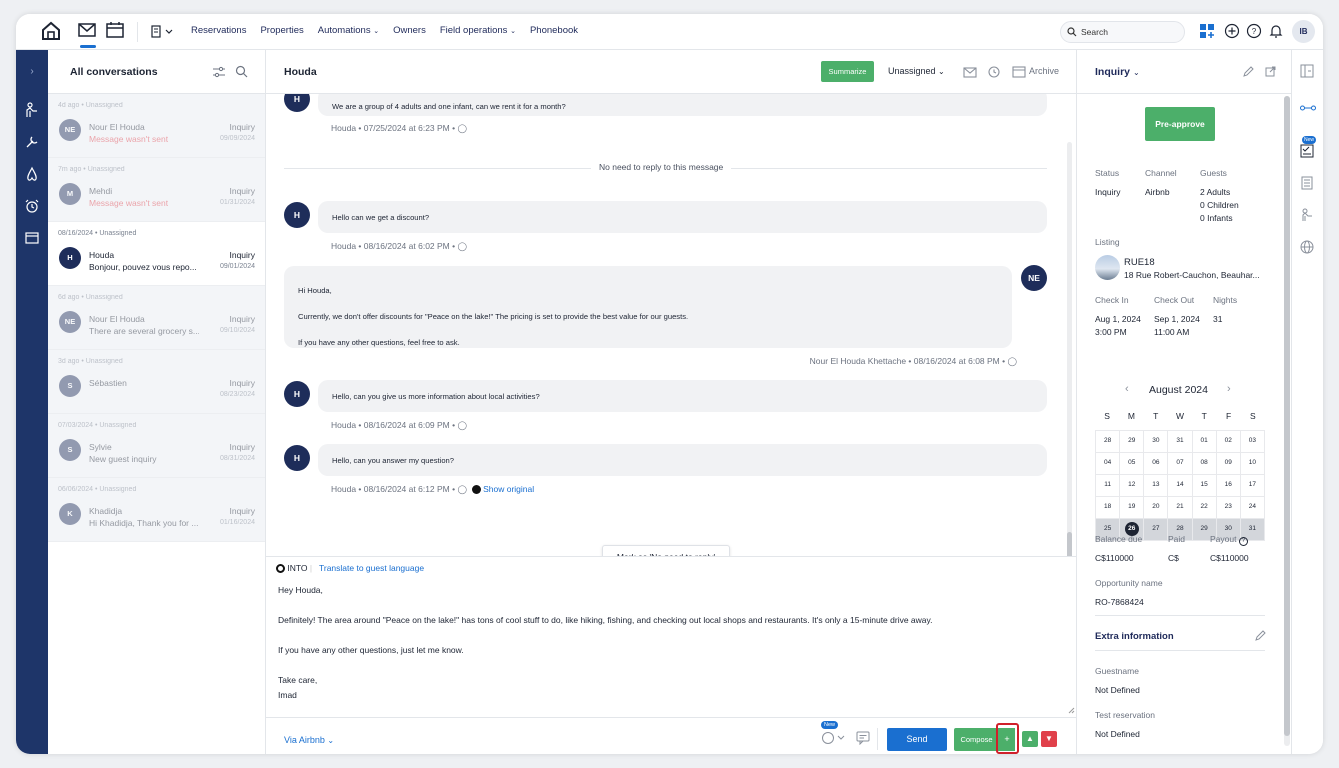  I want to click on add-icon, so click(1236, 35).